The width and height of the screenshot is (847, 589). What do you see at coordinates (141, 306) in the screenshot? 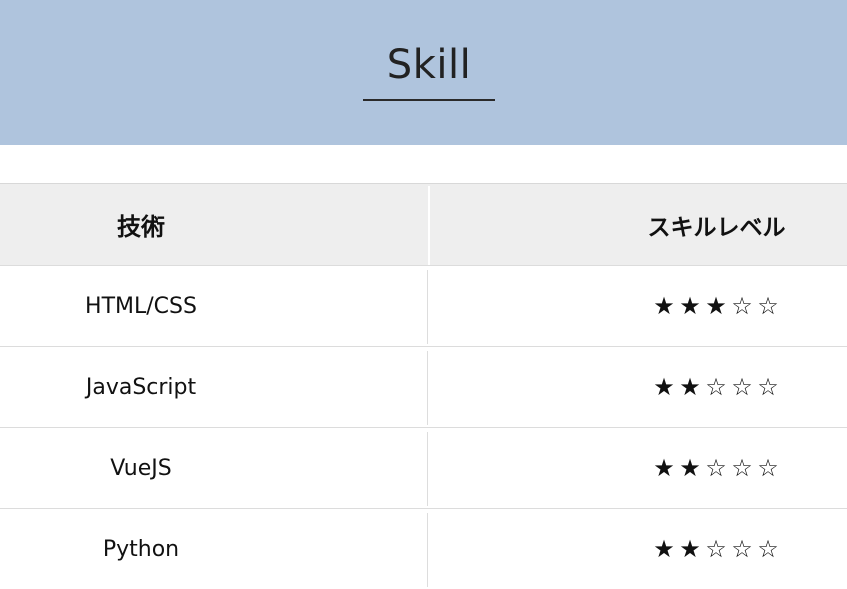
I see `skill-name: HTML/CSS` at bounding box center [141, 306].